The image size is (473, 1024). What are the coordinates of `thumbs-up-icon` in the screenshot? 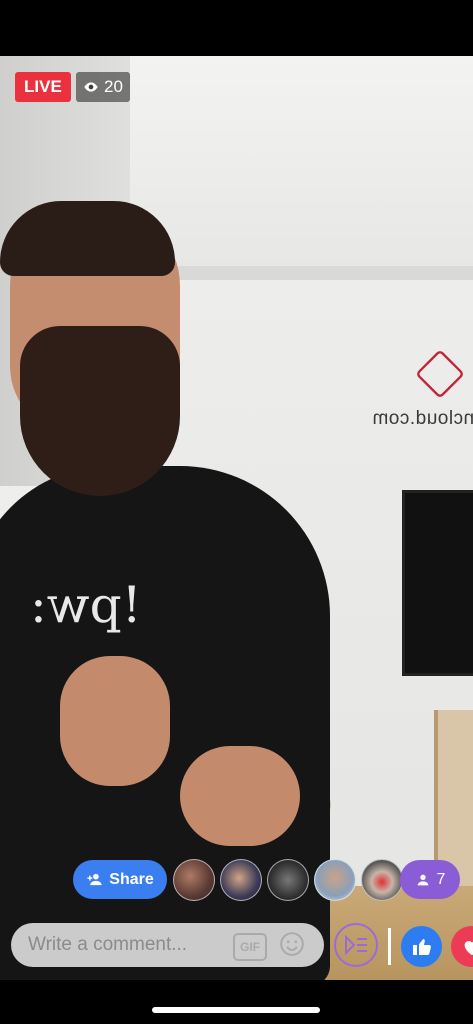 It's located at (421, 946).